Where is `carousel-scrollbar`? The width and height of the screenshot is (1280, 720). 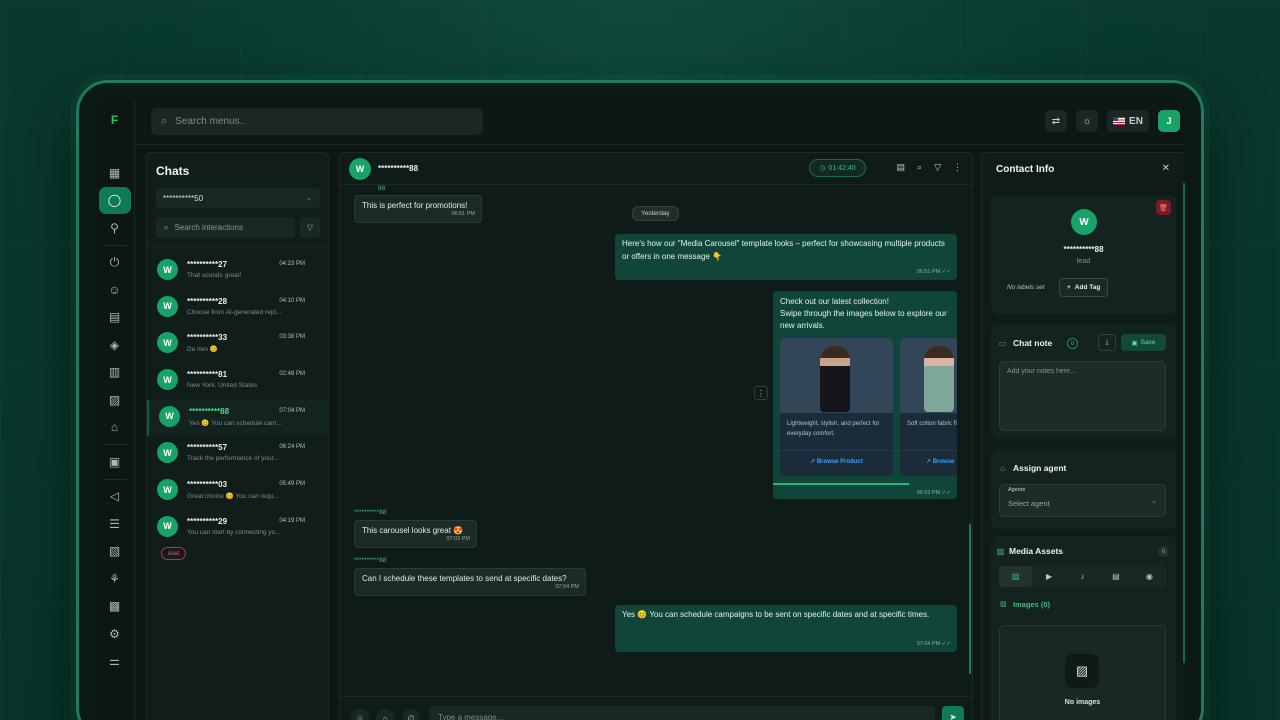
carousel-scrollbar is located at coordinates (841, 484).